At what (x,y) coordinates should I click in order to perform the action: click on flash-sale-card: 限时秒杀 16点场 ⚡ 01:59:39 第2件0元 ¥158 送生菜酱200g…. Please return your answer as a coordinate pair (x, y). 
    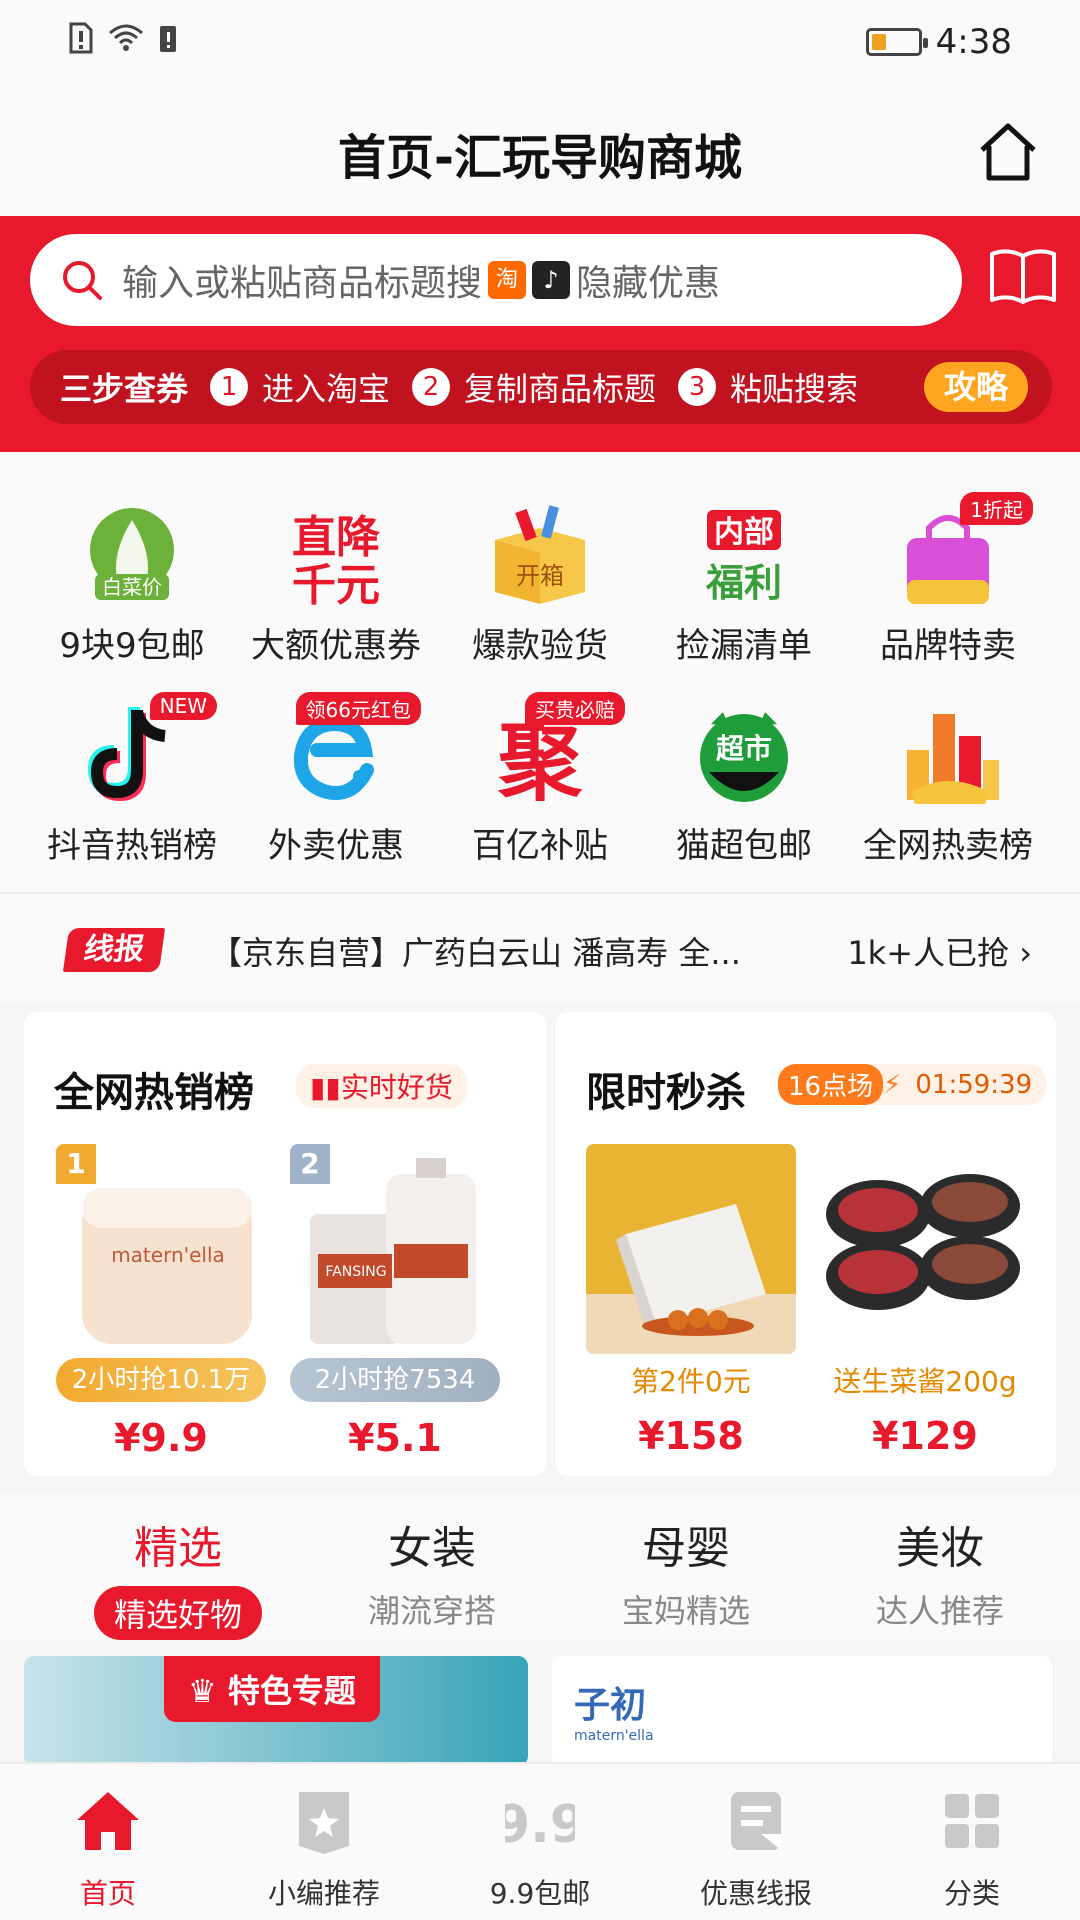
    Looking at the image, I should click on (806, 1244).